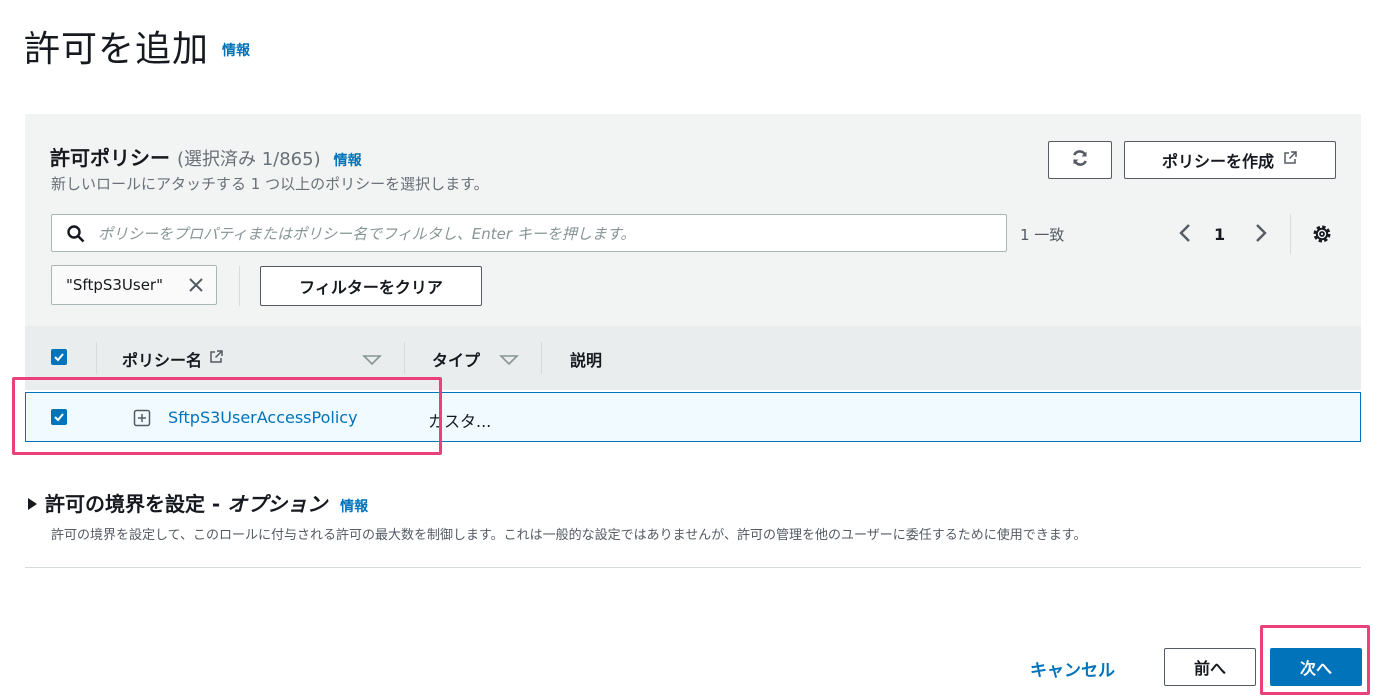 The image size is (1400, 698). I want to click on clear-filters-button: フィルターをクリア, so click(371, 286).